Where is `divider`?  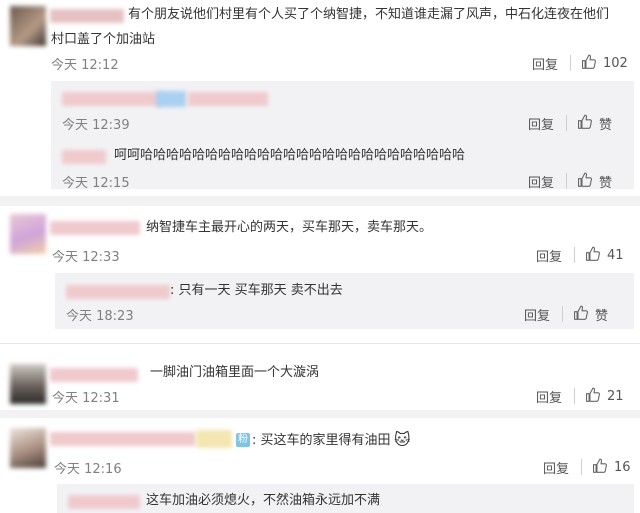 divider is located at coordinates (320, 343).